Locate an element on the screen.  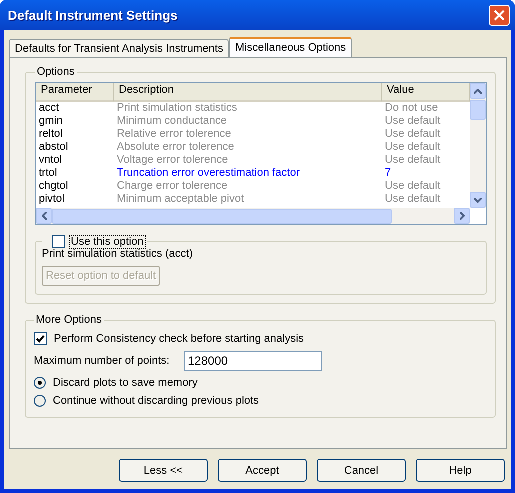
check-icon is located at coordinates (40, 338).